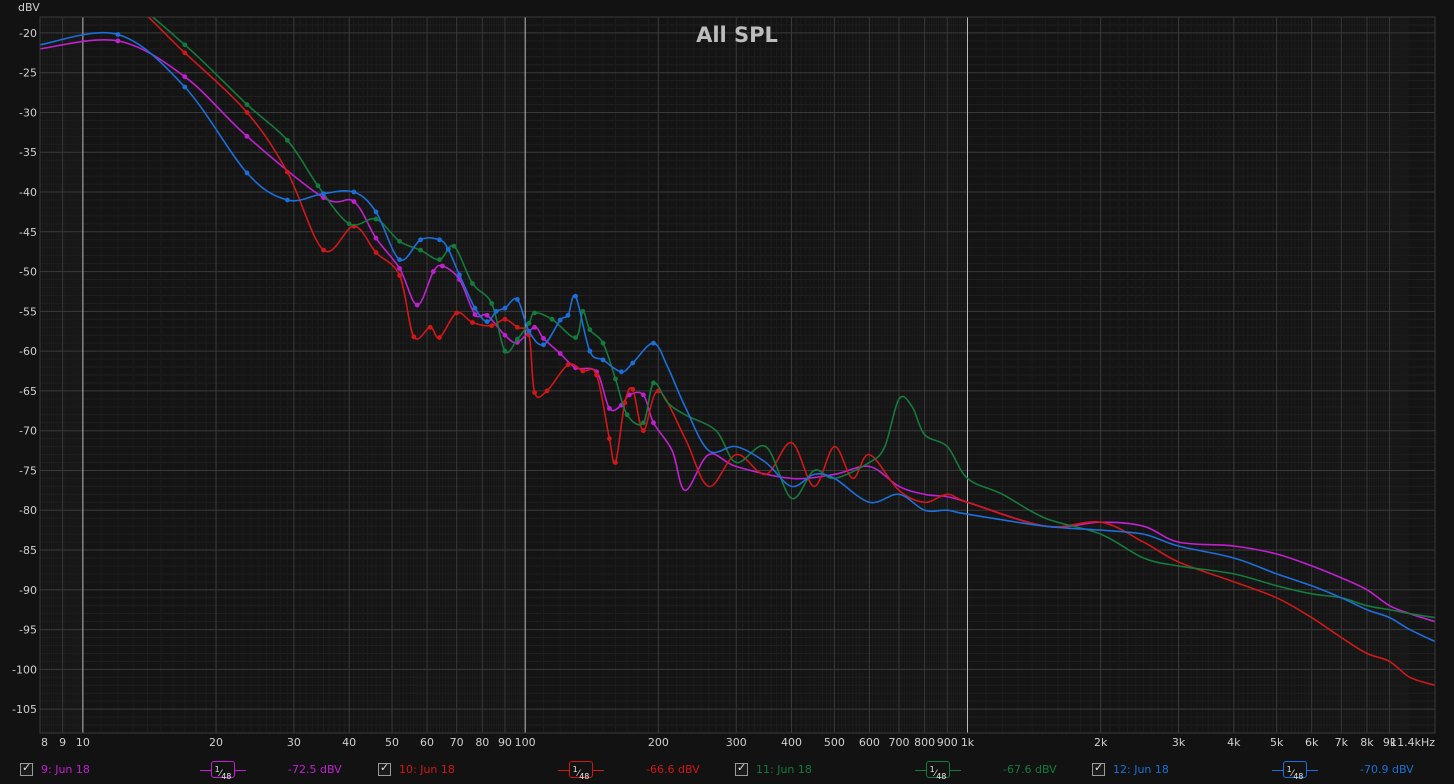 The image size is (1454, 784). Describe the element at coordinates (947, 742) in the screenshot. I see `x-tick-label: 900` at that location.